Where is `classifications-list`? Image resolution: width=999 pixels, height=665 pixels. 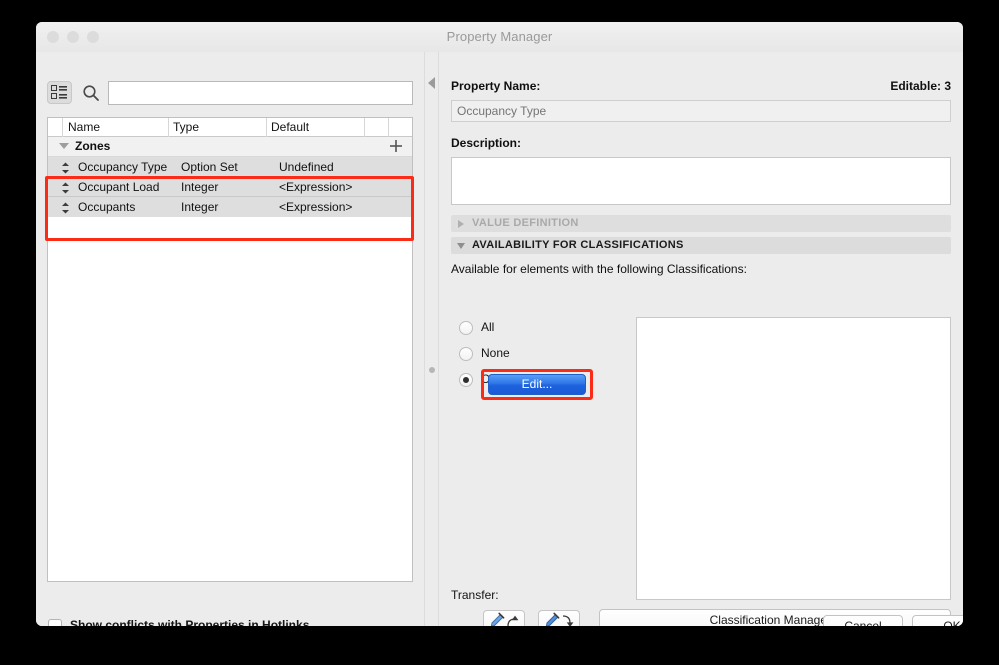
classifications-list is located at coordinates (793, 458).